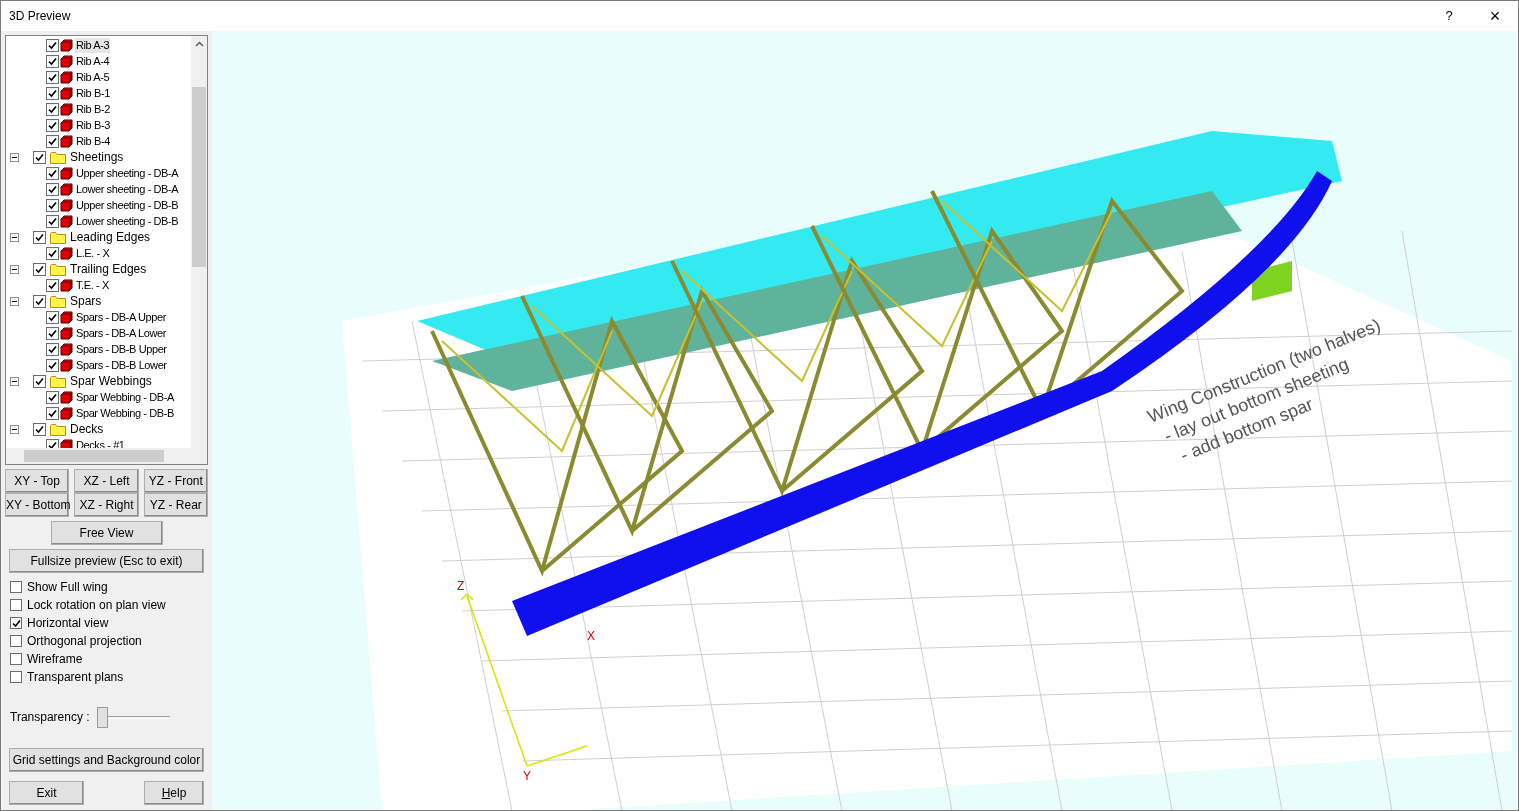 The width and height of the screenshot is (1519, 811). I want to click on tree-item: Spars - DB-A Upper, so click(121, 317).